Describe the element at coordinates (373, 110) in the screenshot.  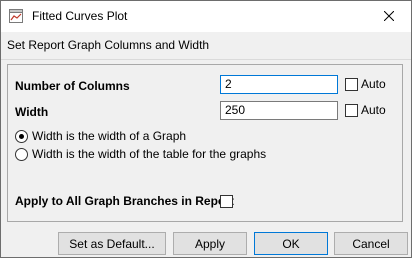
I see `width-auto-label: Auto` at that location.